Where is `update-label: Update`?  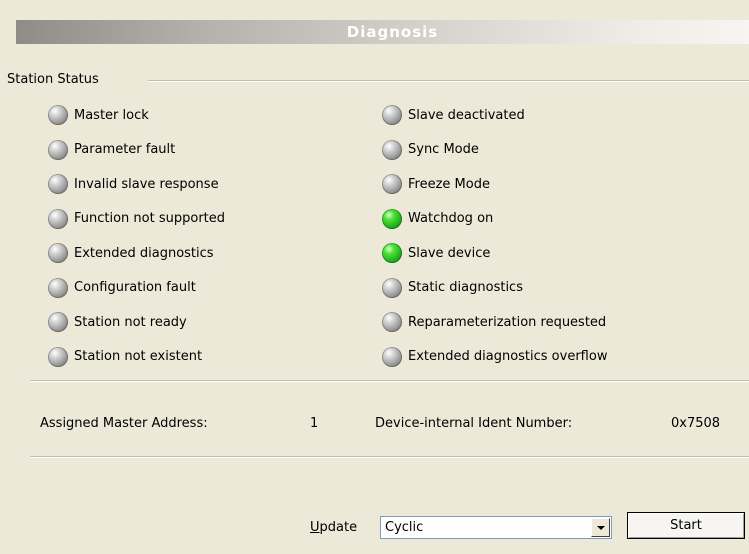
update-label: Update is located at coordinates (333, 527).